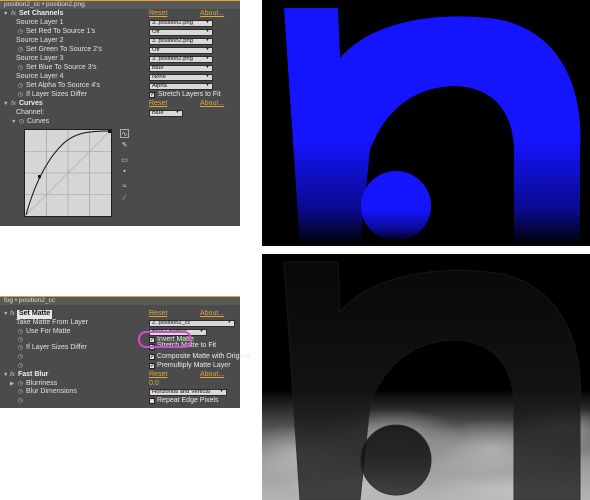 The image size is (590, 500). I want to click on checkbox-label: Composite Matte with Original, so click(204, 356).